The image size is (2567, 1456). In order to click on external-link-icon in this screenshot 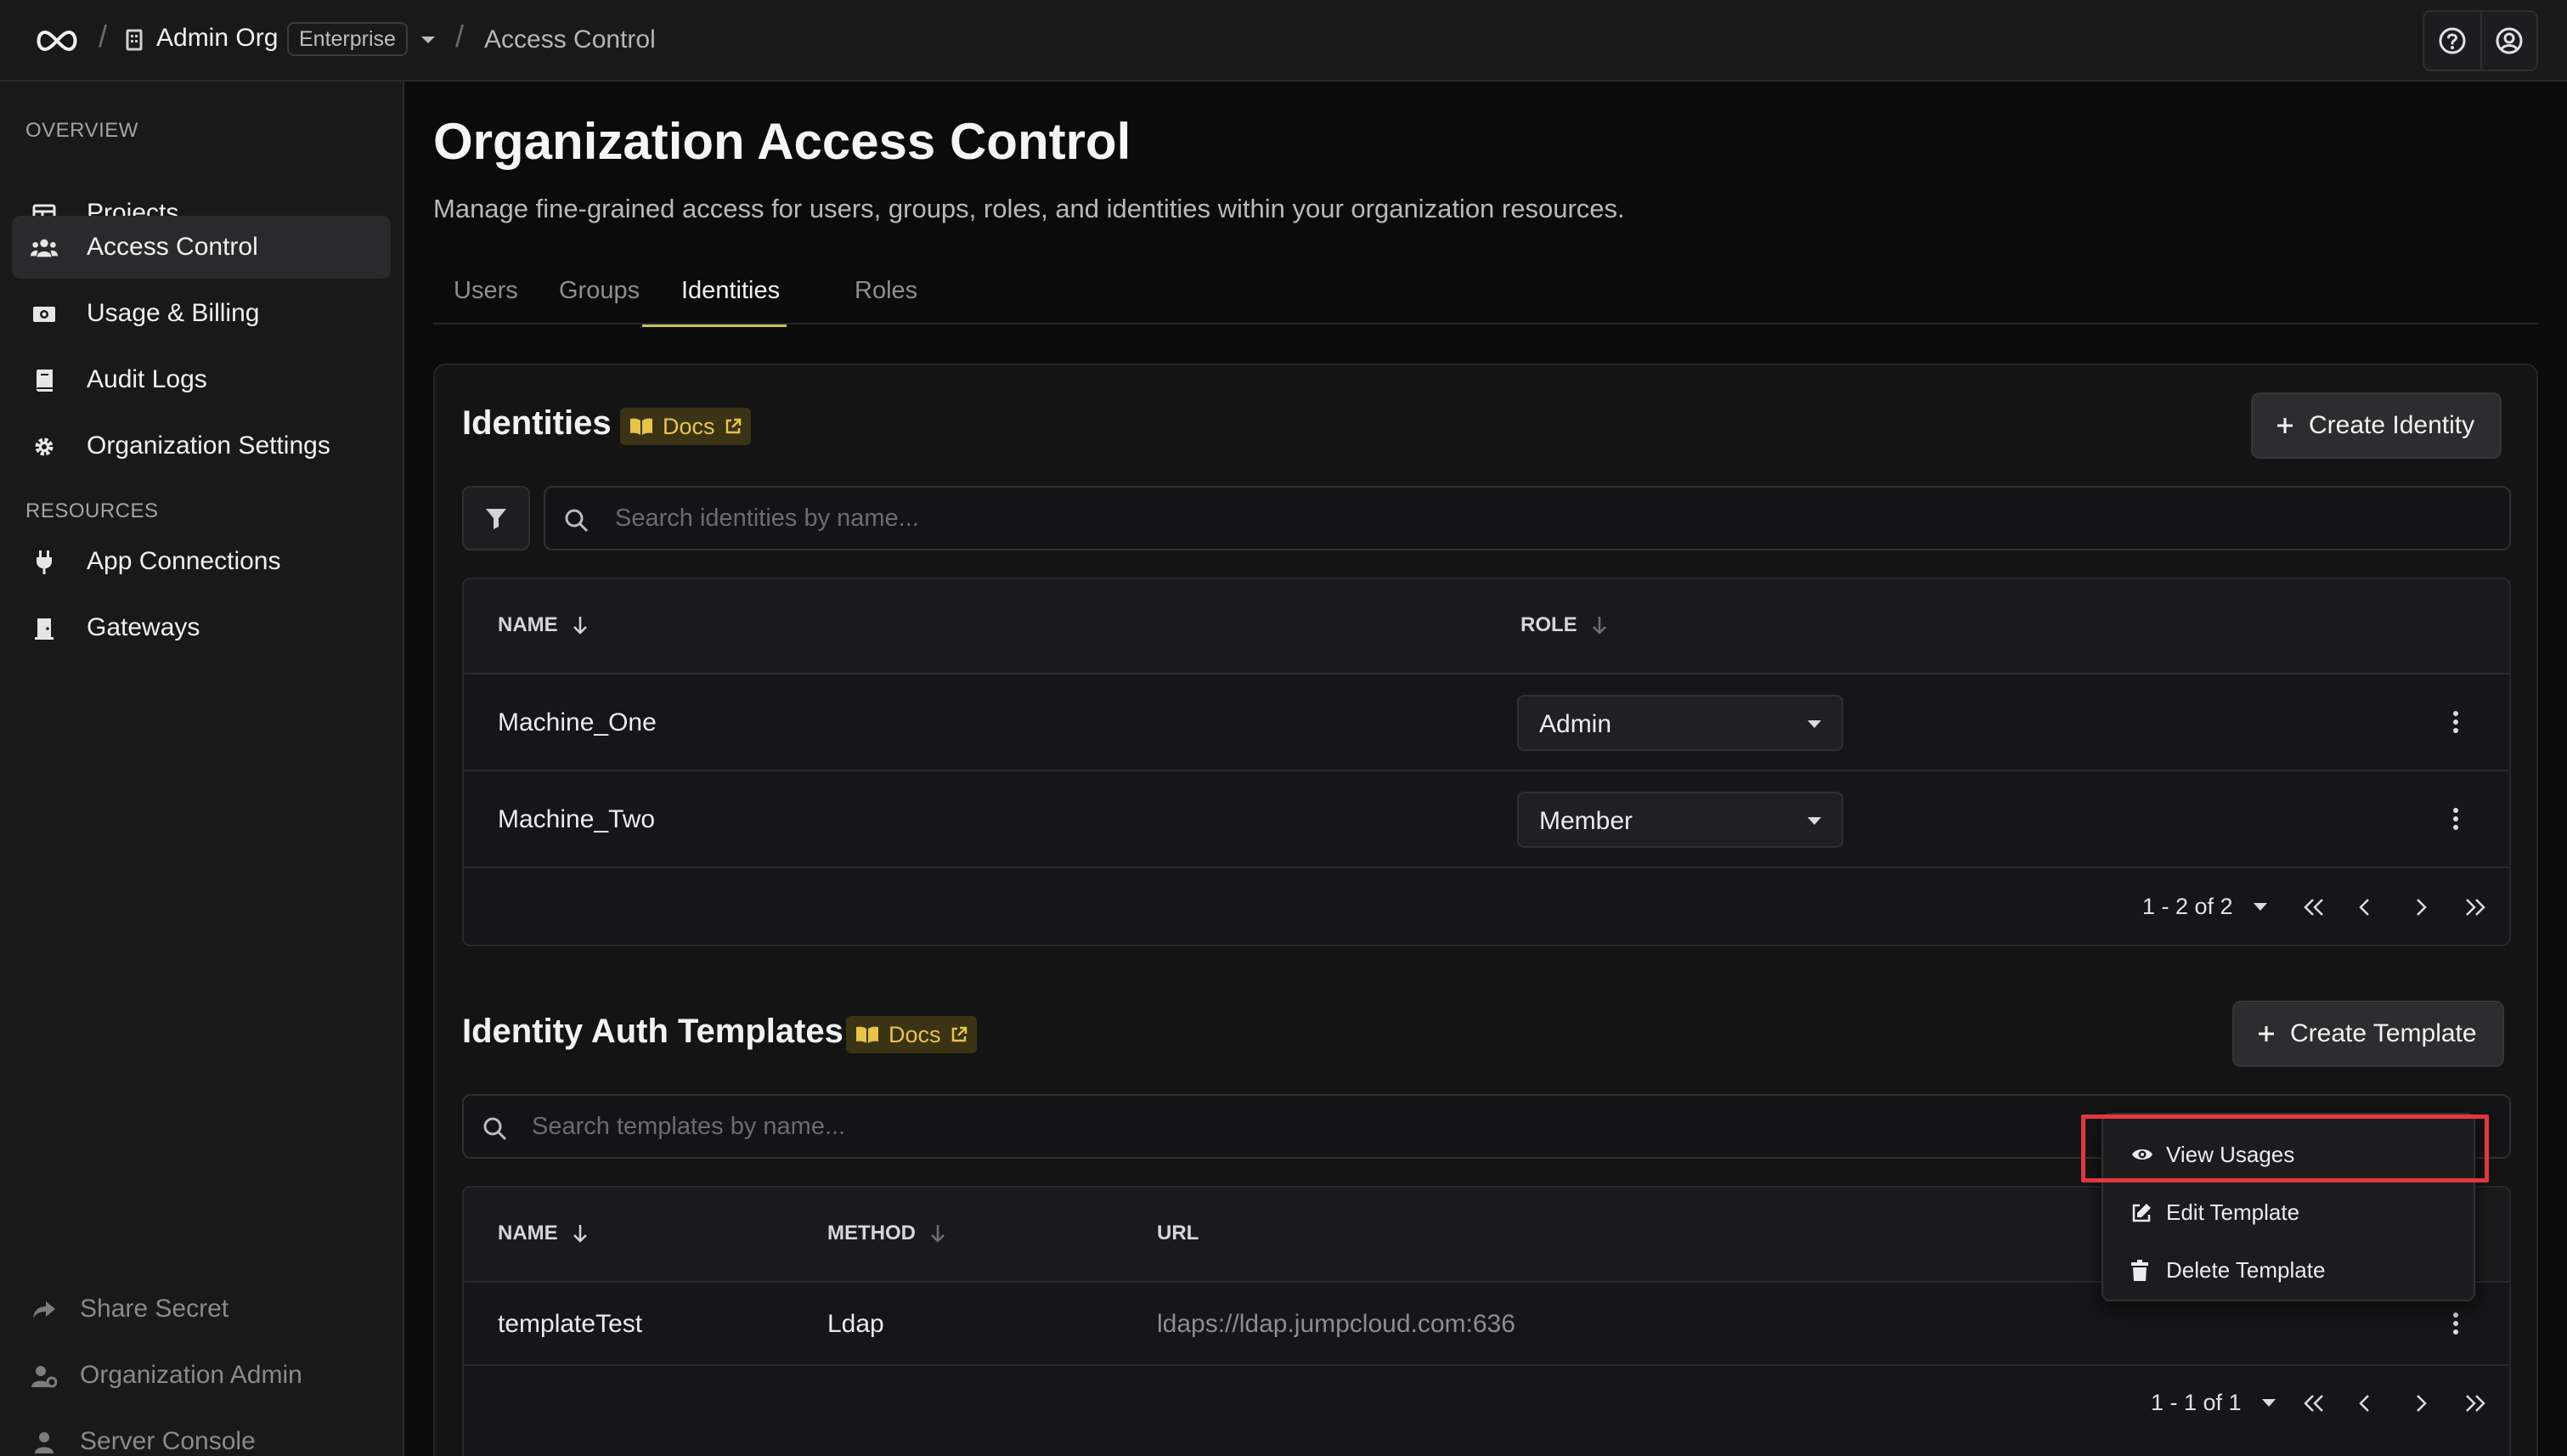, I will do `click(959, 1034)`.